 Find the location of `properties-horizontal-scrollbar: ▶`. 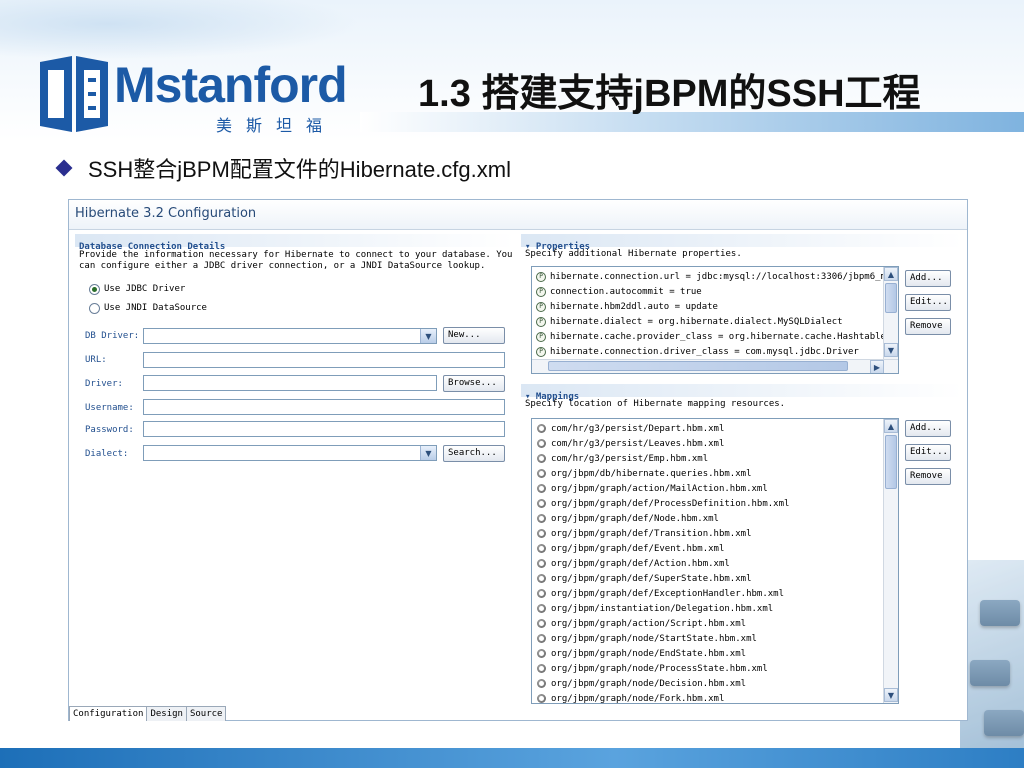

properties-horizontal-scrollbar: ▶ is located at coordinates (715, 366).